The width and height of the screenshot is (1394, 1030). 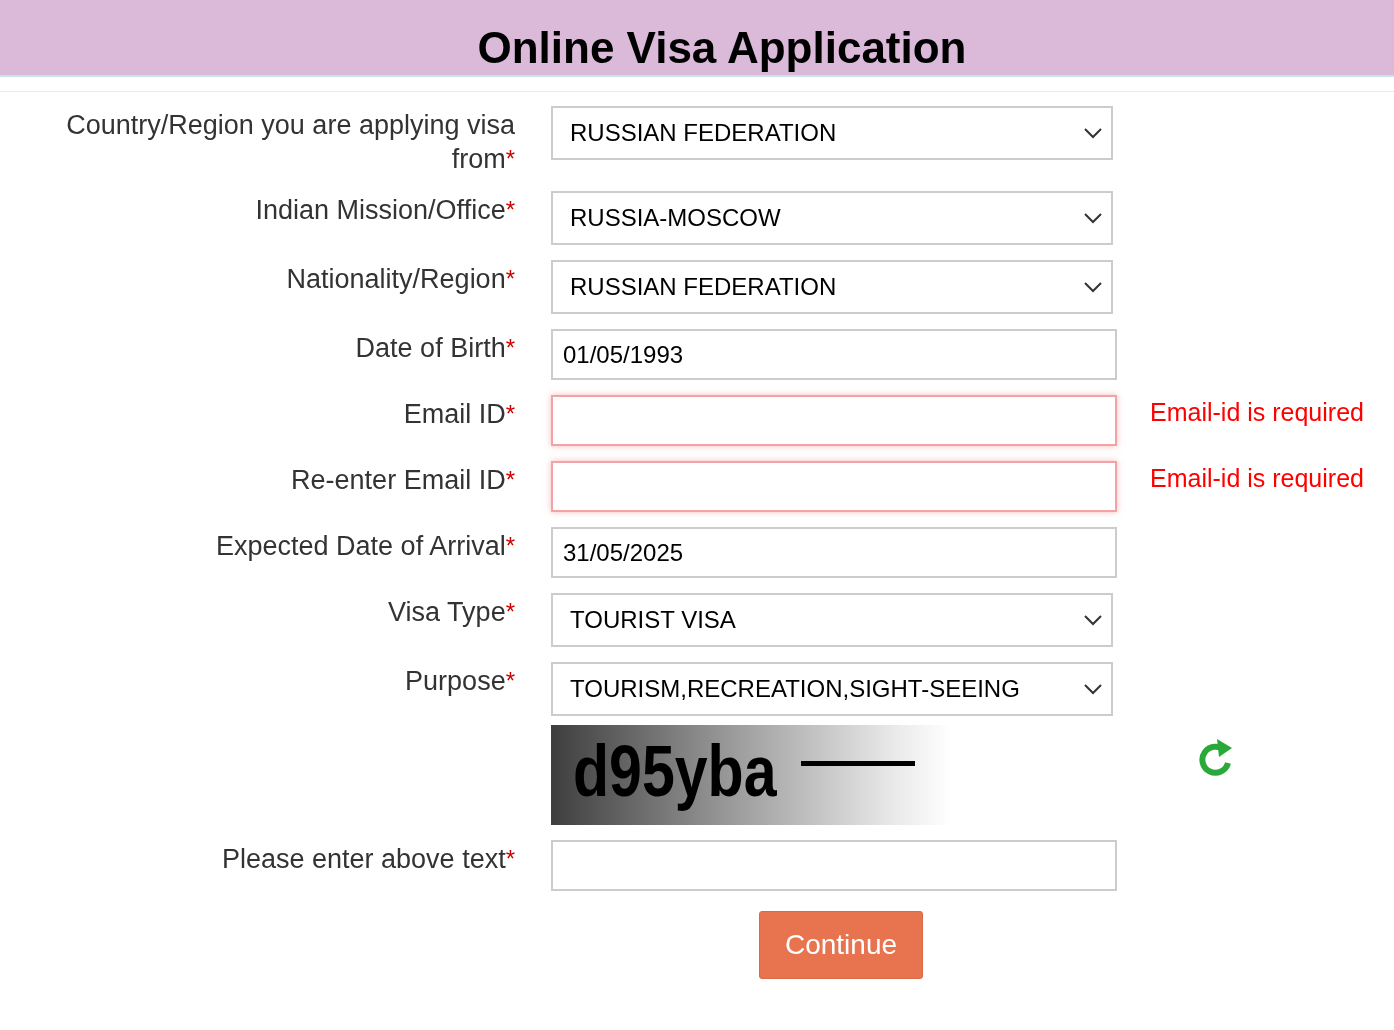 I want to click on field-label: Expected Date of Arrival*, so click(x=365, y=546).